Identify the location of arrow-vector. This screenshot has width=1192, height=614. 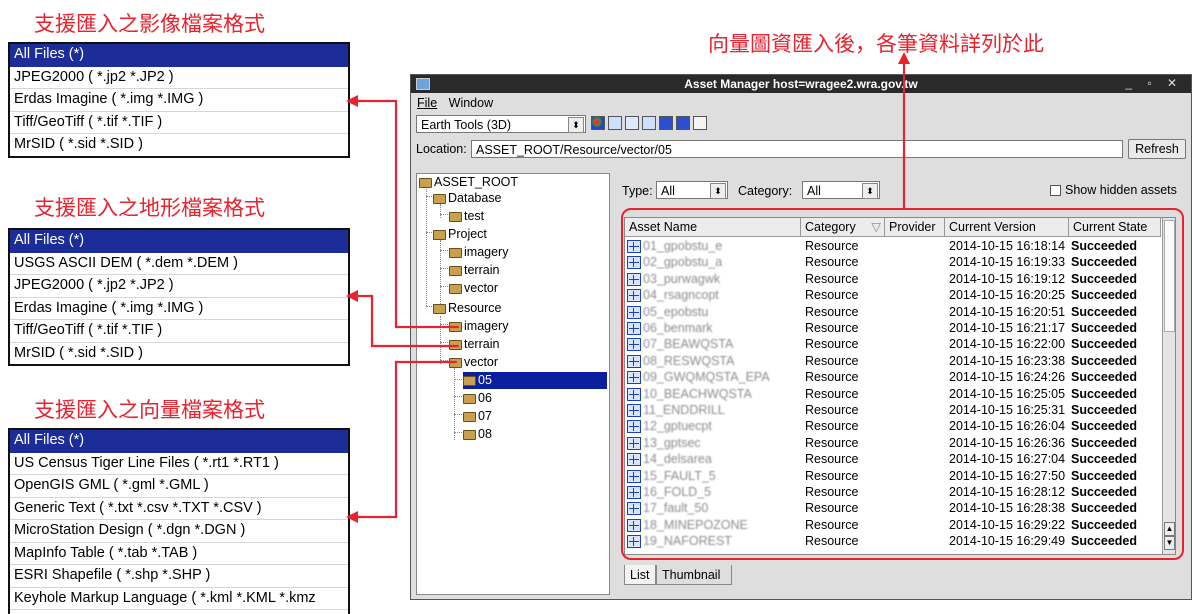
(406, 439).